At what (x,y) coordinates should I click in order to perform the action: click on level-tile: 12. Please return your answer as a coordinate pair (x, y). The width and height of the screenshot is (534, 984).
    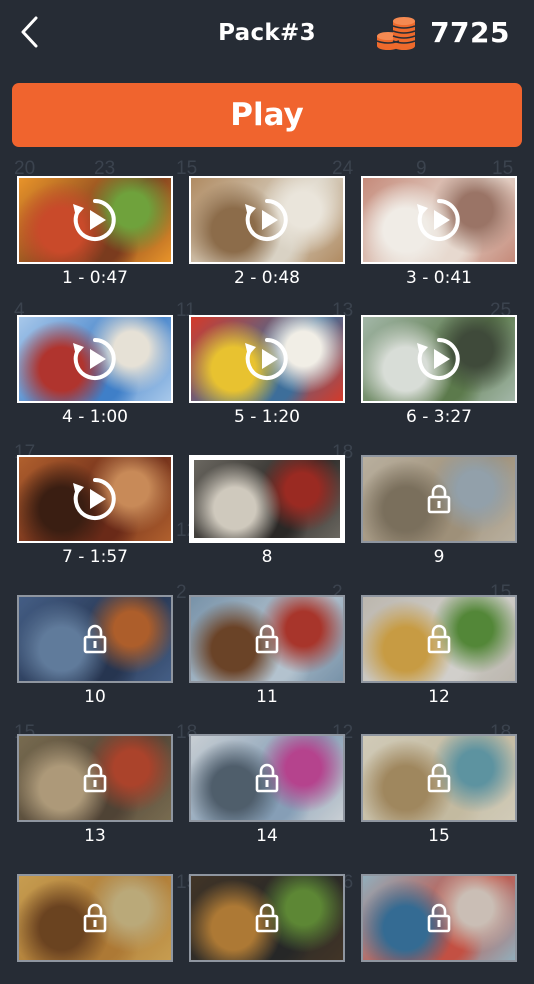
    Looking at the image, I should click on (439, 651).